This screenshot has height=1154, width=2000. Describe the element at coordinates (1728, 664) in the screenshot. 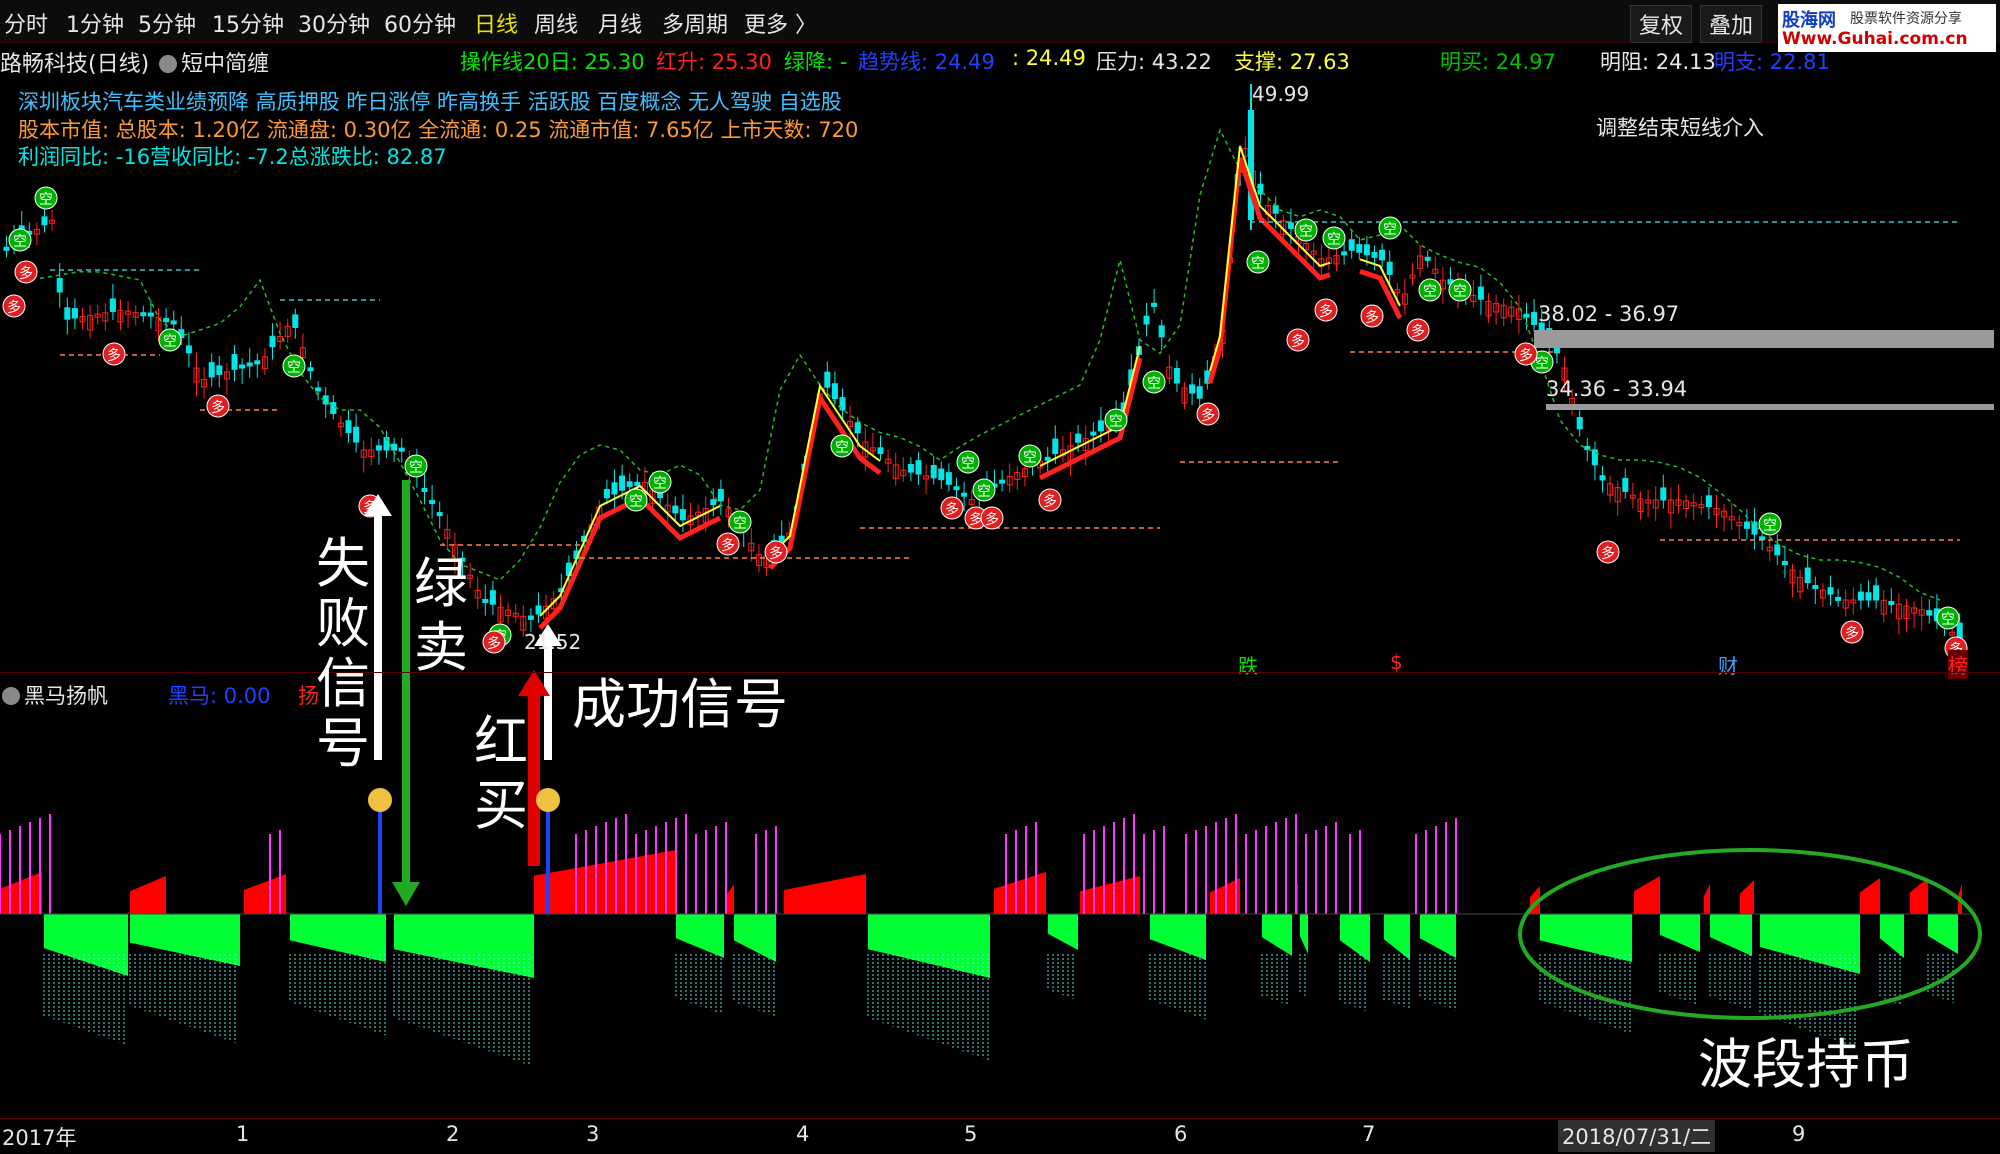

I see `event-tag-finance: 财` at that location.